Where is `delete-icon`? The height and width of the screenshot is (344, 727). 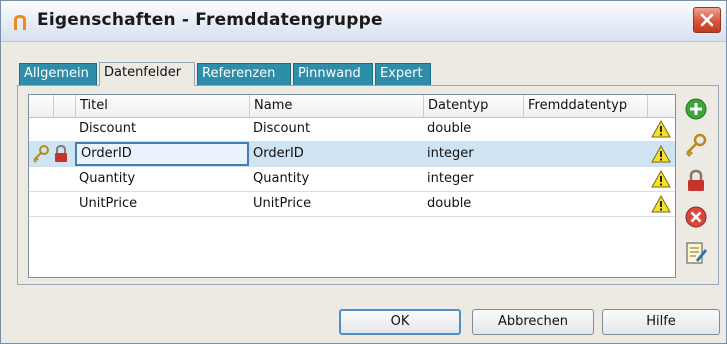 delete-icon is located at coordinates (696, 217).